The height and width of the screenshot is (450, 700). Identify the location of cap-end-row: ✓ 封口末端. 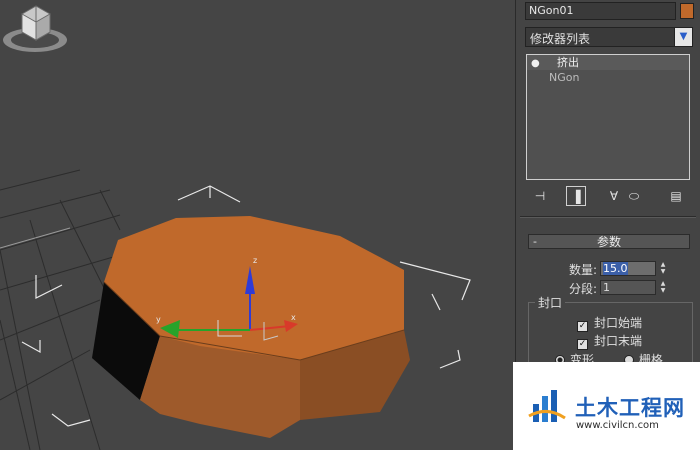
(609, 341).